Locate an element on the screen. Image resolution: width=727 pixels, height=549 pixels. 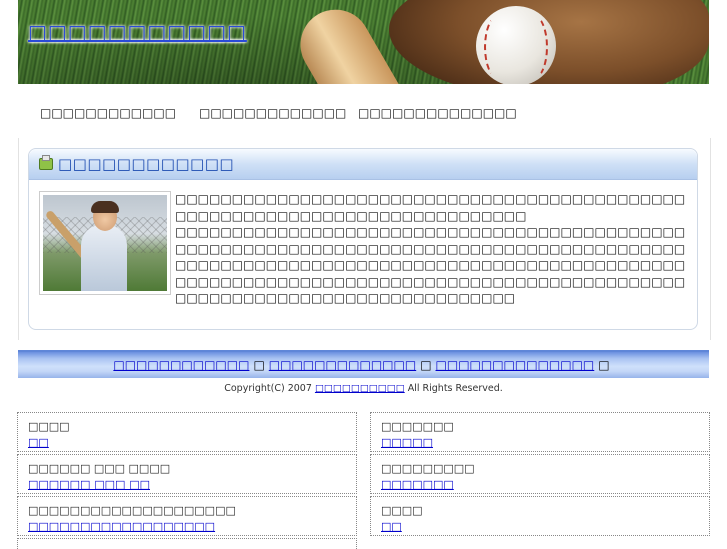
grid-cell-link: □□□□□□□ is located at coordinates (417, 484).